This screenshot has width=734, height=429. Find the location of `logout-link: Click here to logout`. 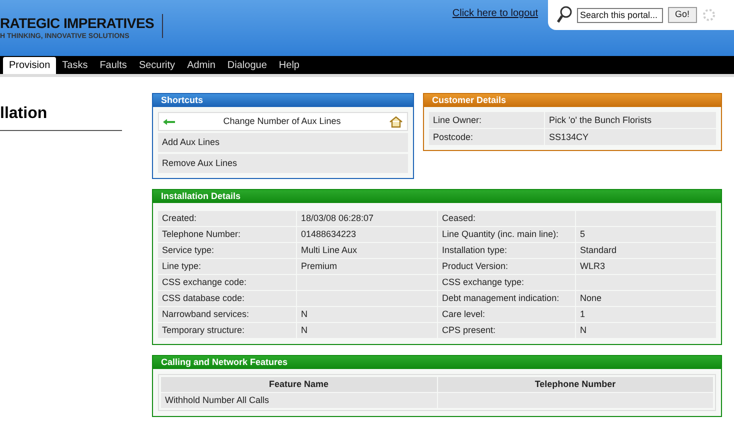

logout-link: Click here to logout is located at coordinates (495, 13).